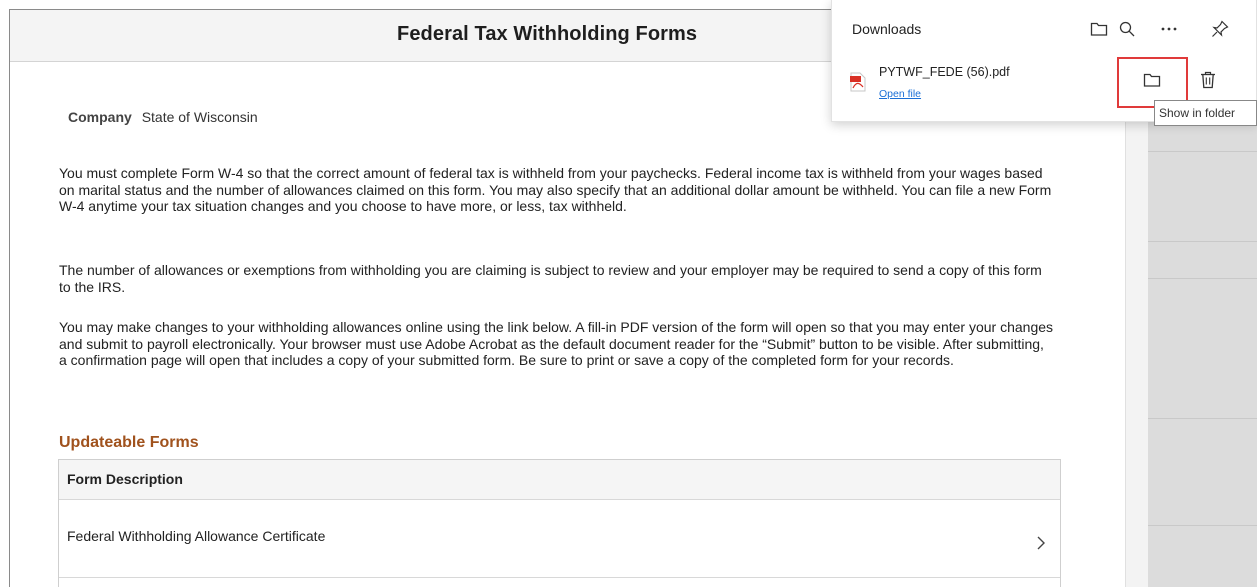 Image resolution: width=1257 pixels, height=587 pixels. Describe the element at coordinates (900, 94) in the screenshot. I see `open-file-link: Open file` at that location.